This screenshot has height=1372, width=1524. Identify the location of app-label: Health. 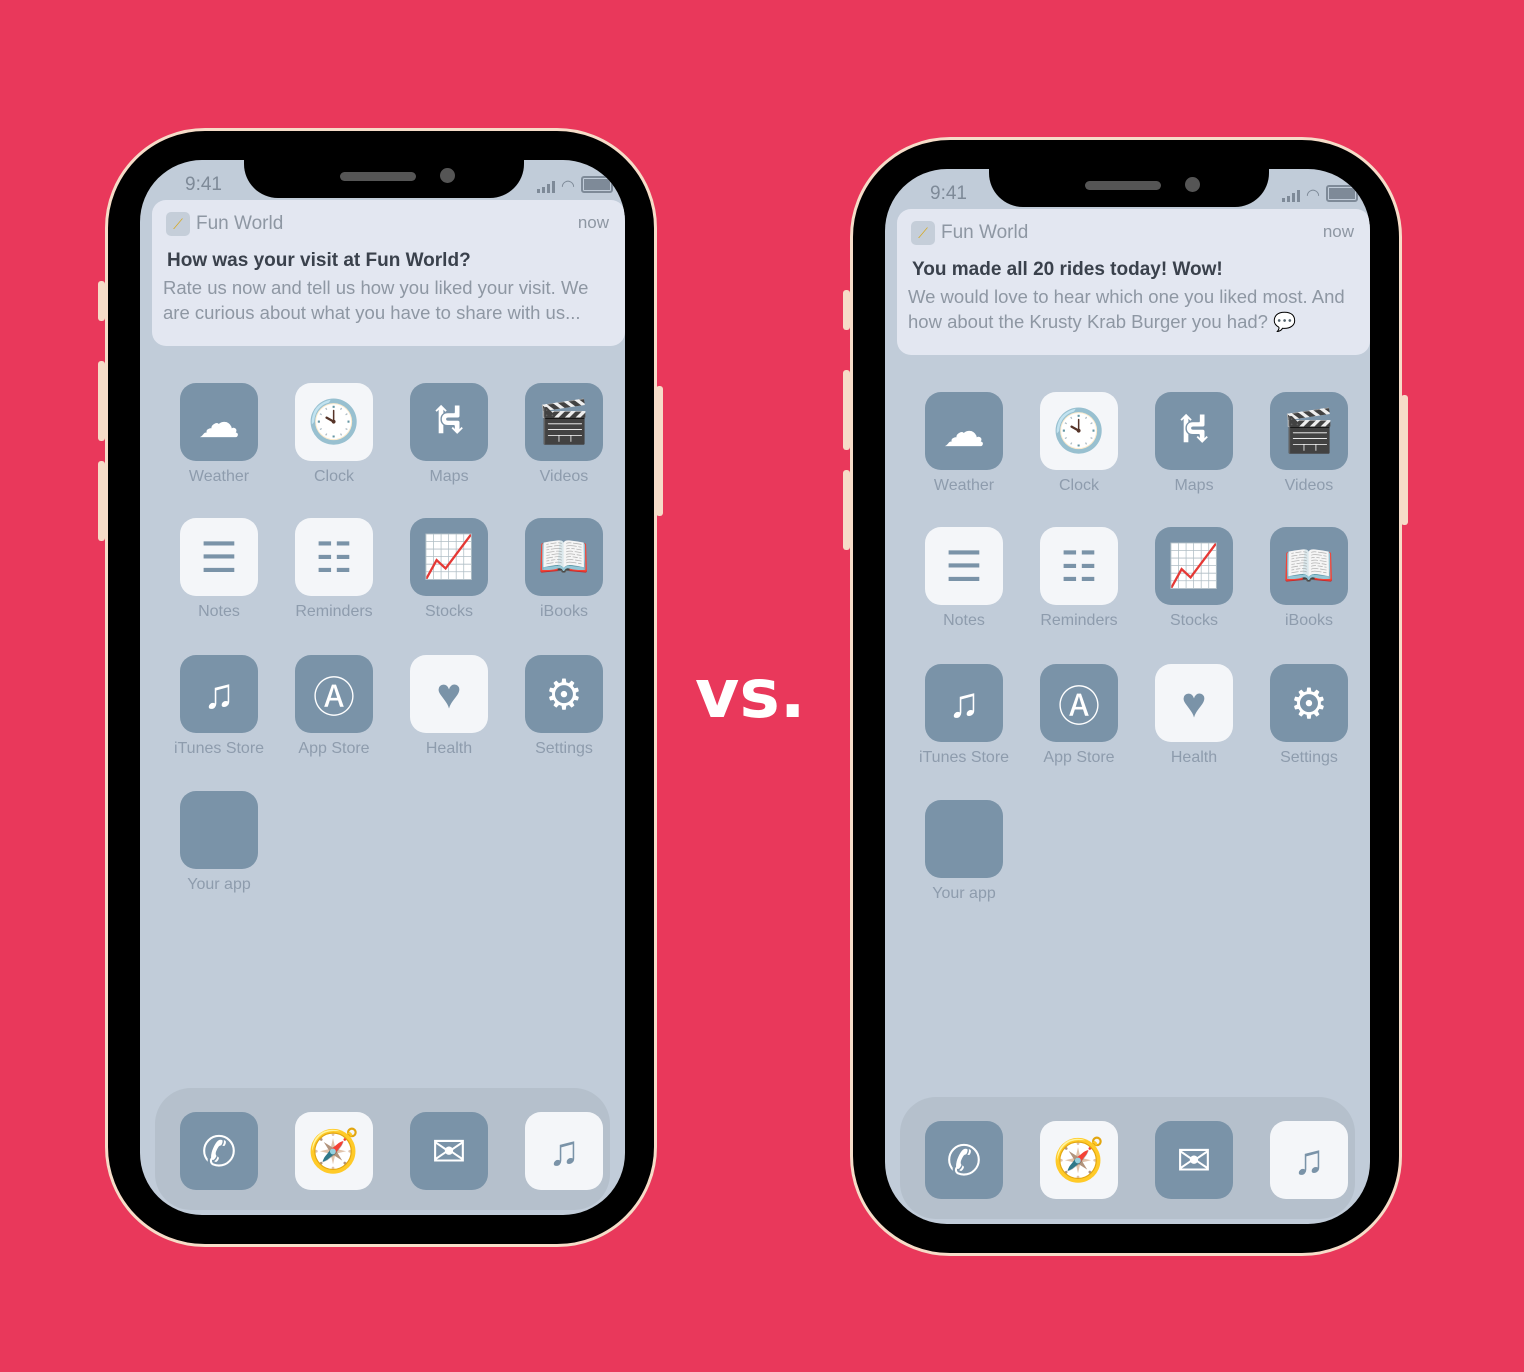
(1194, 757).